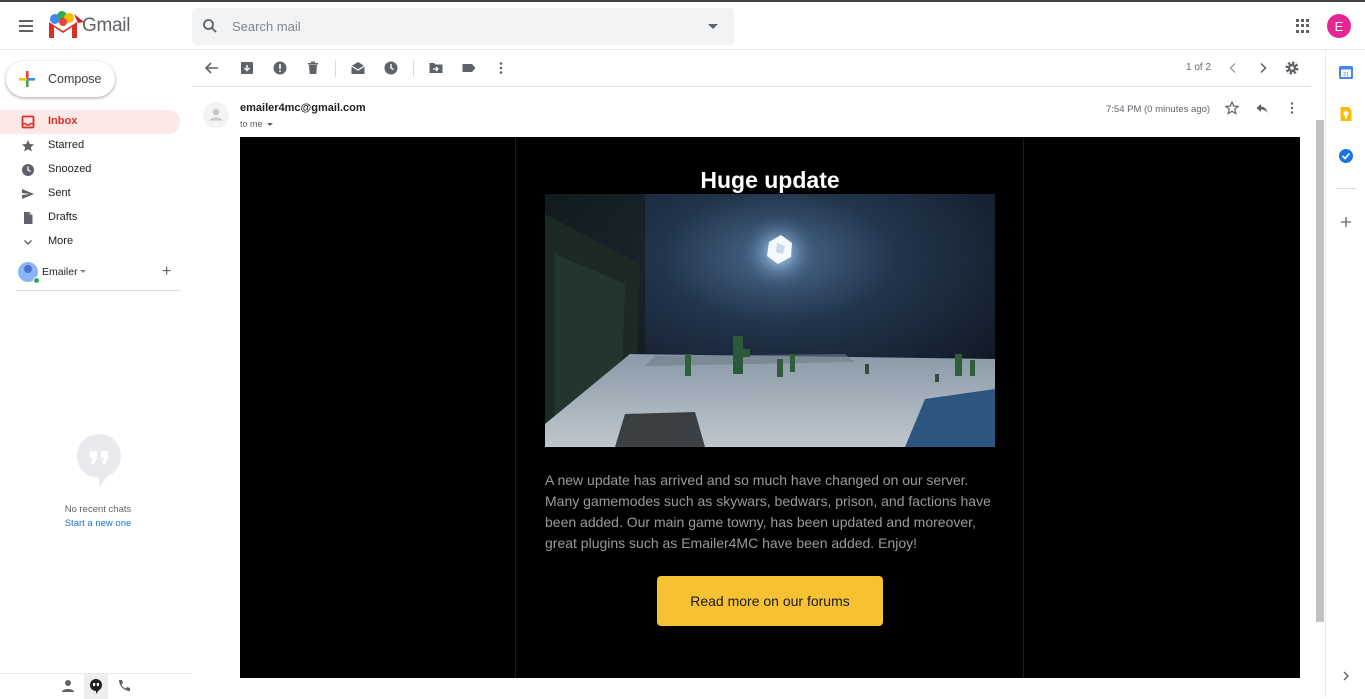  Describe the element at coordinates (1346, 75) in the screenshot. I see `svg-text: 31` at that location.